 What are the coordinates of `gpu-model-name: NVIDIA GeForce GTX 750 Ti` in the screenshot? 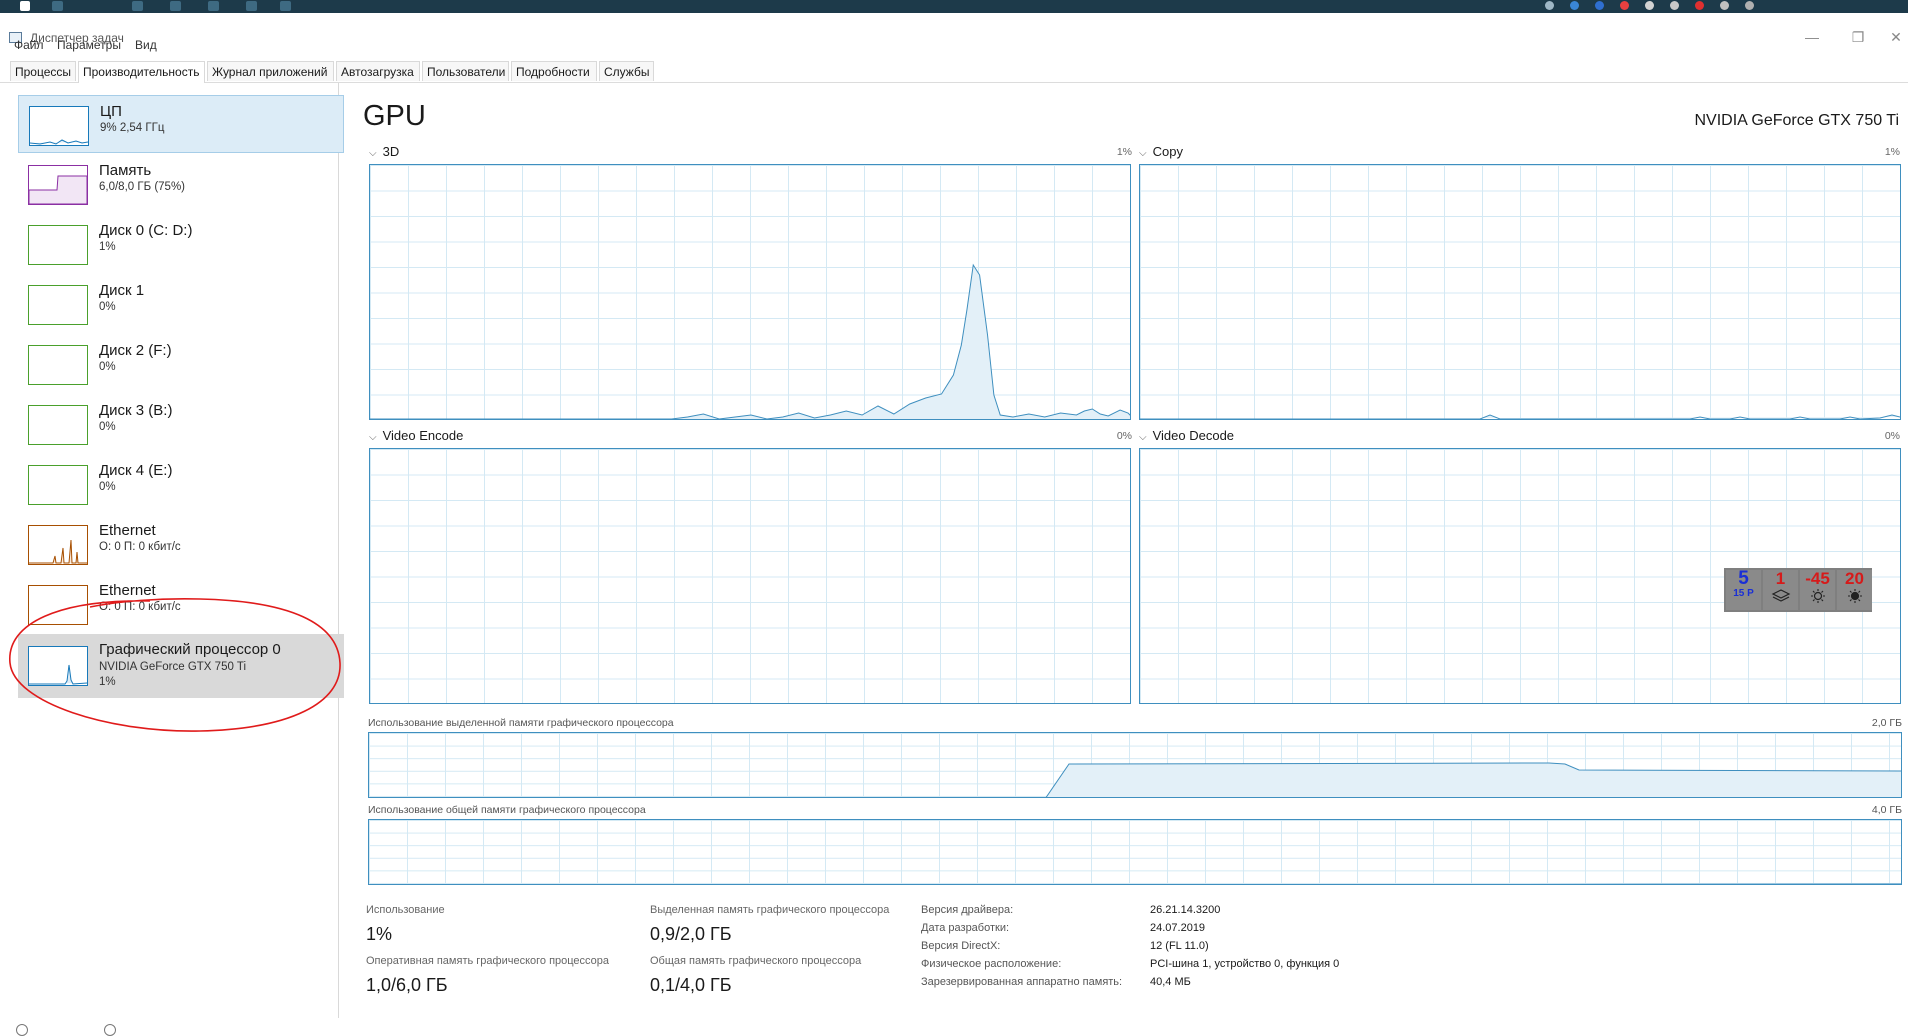 It's located at (1796, 120).